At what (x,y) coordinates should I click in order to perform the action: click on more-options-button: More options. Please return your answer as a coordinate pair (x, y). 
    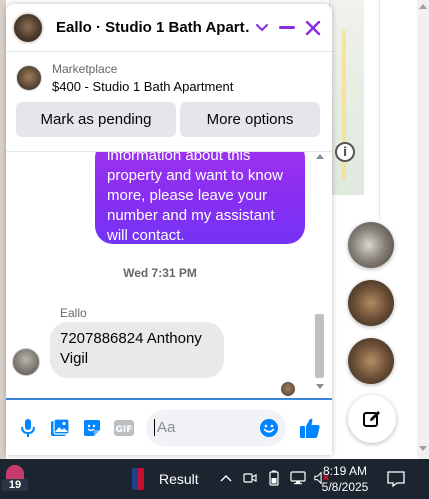
    Looking at the image, I should click on (250, 119).